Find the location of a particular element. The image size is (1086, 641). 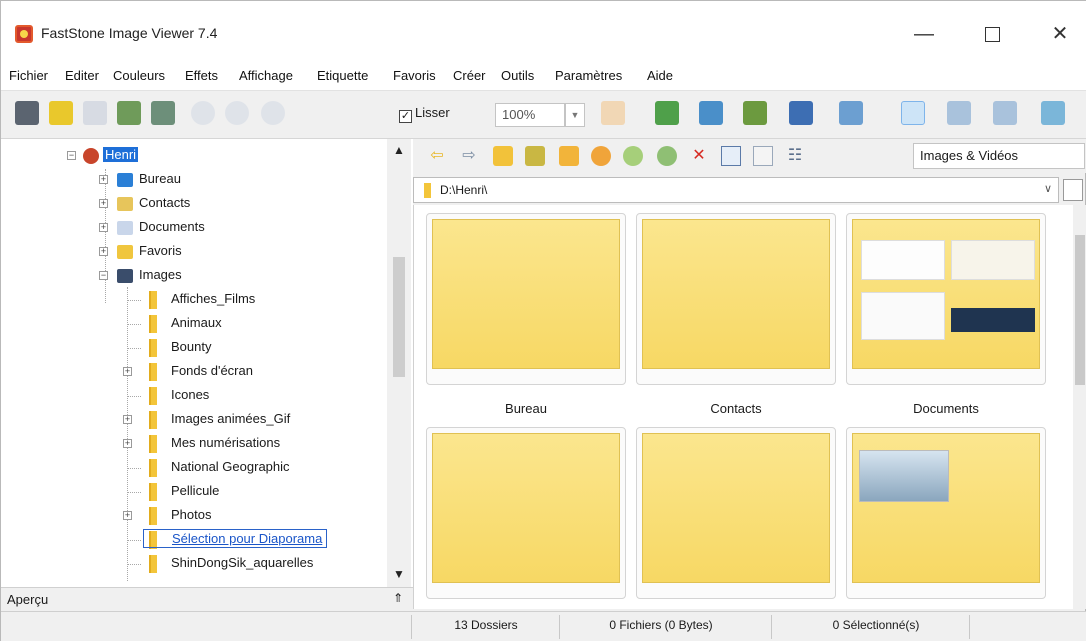

document-preview-image is located at coordinates (993, 260).